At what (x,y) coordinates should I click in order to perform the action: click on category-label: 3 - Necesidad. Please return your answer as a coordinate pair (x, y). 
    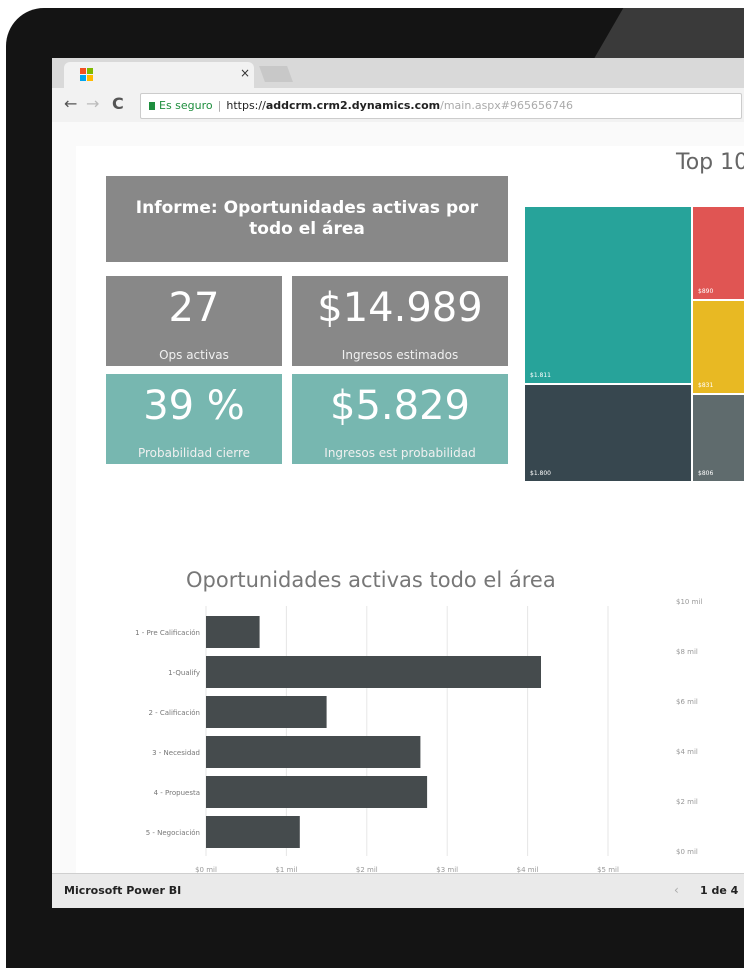
    Looking at the image, I should click on (176, 753).